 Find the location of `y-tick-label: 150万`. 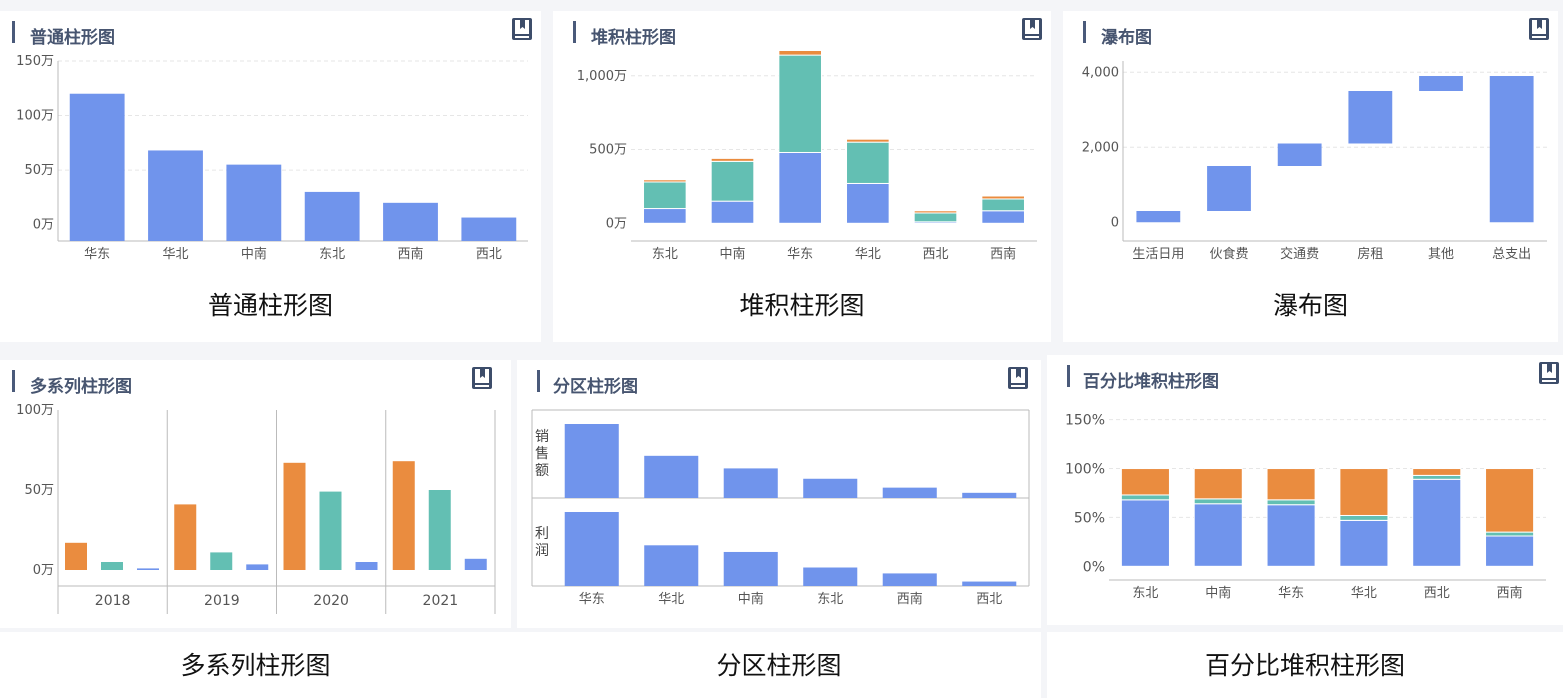

y-tick-label: 150万 is located at coordinates (35, 61).